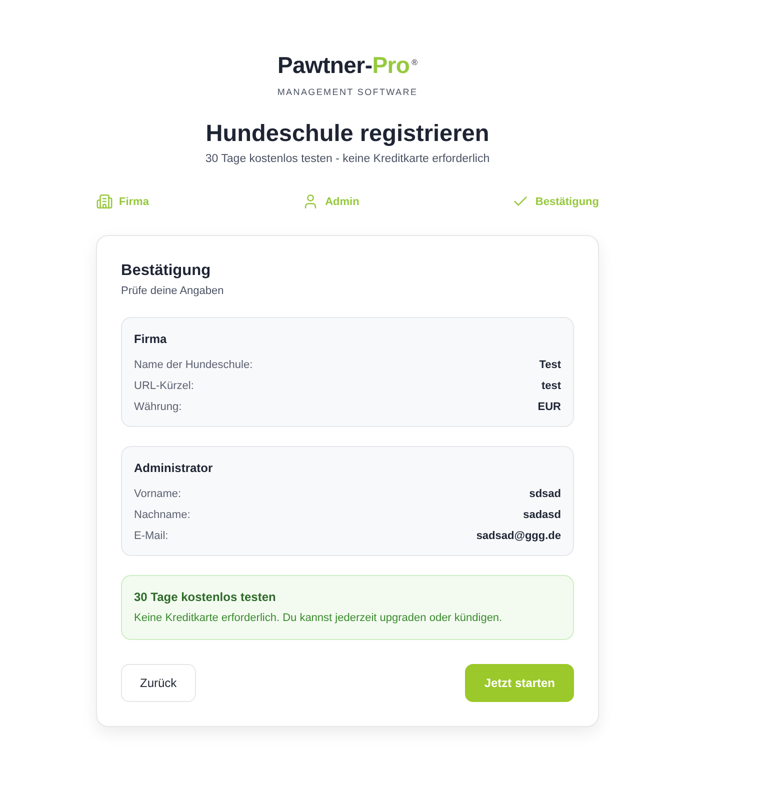 This screenshot has width=760, height=795. Describe the element at coordinates (164, 386) in the screenshot. I see `field-label: URL-Kürzel:` at that location.